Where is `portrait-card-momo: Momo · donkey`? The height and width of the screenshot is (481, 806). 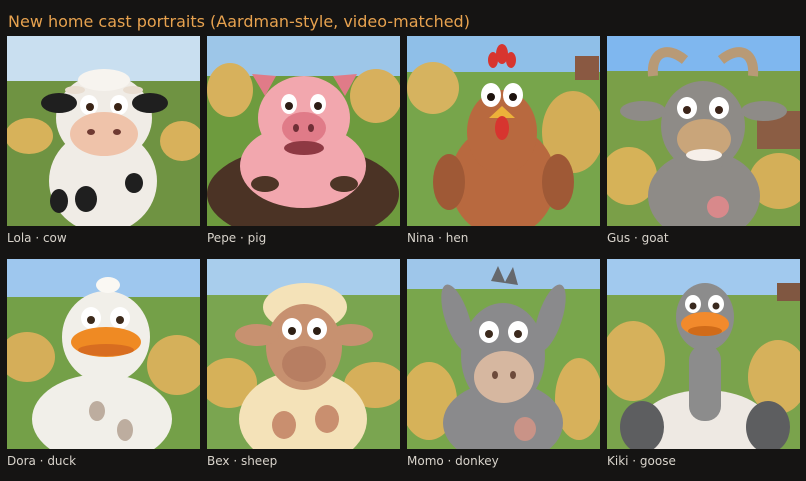 portrait-card-momo: Momo · donkey is located at coordinates (503, 363).